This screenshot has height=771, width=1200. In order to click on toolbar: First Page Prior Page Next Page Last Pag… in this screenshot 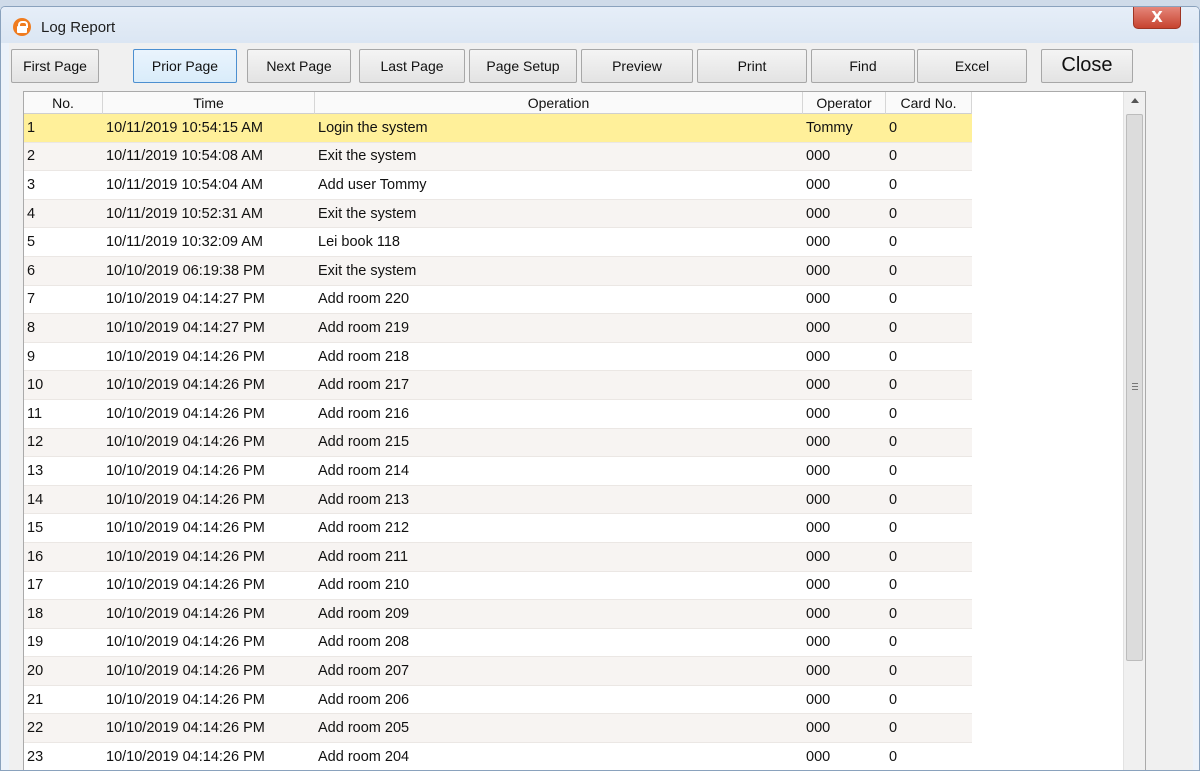, I will do `click(579, 68)`.